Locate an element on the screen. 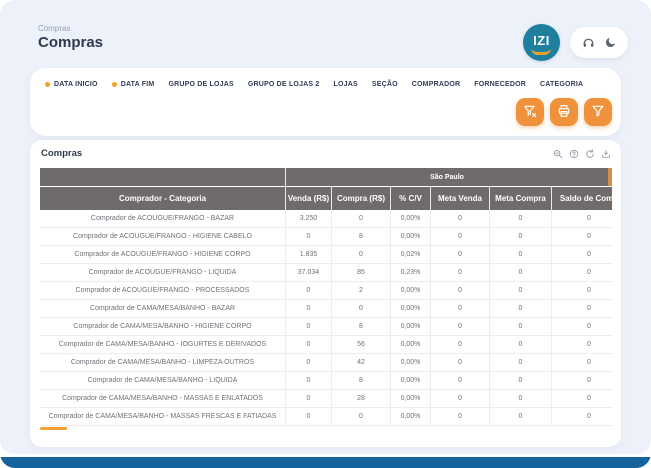 The image size is (651, 468). group-header-sao-paulo: São Paulo is located at coordinates (446, 177).